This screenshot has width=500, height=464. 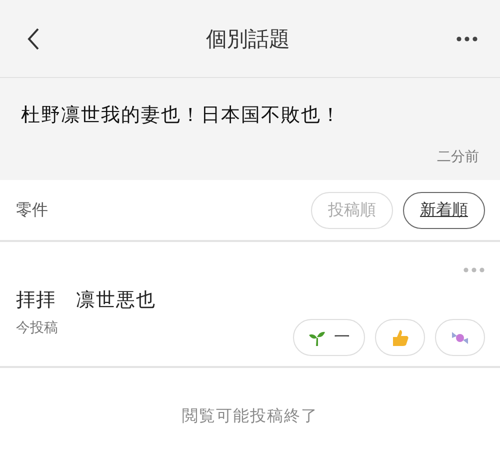 I want to click on topic-text: 杜野凛世我的妻也！日本国不敗也！, so click(x=181, y=115).